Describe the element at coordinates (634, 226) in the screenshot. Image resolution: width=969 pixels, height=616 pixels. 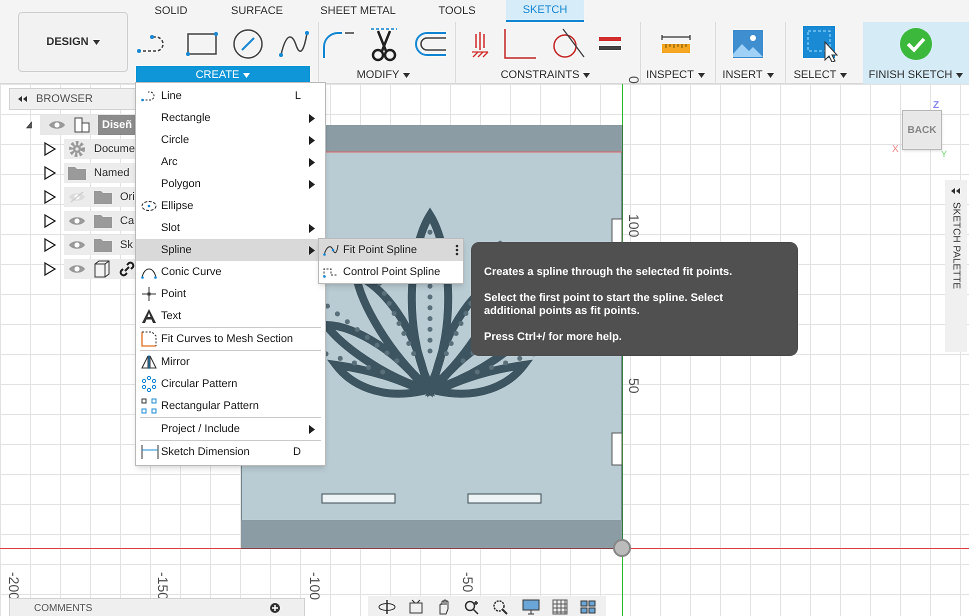
I see `ruler-label: 100` at that location.